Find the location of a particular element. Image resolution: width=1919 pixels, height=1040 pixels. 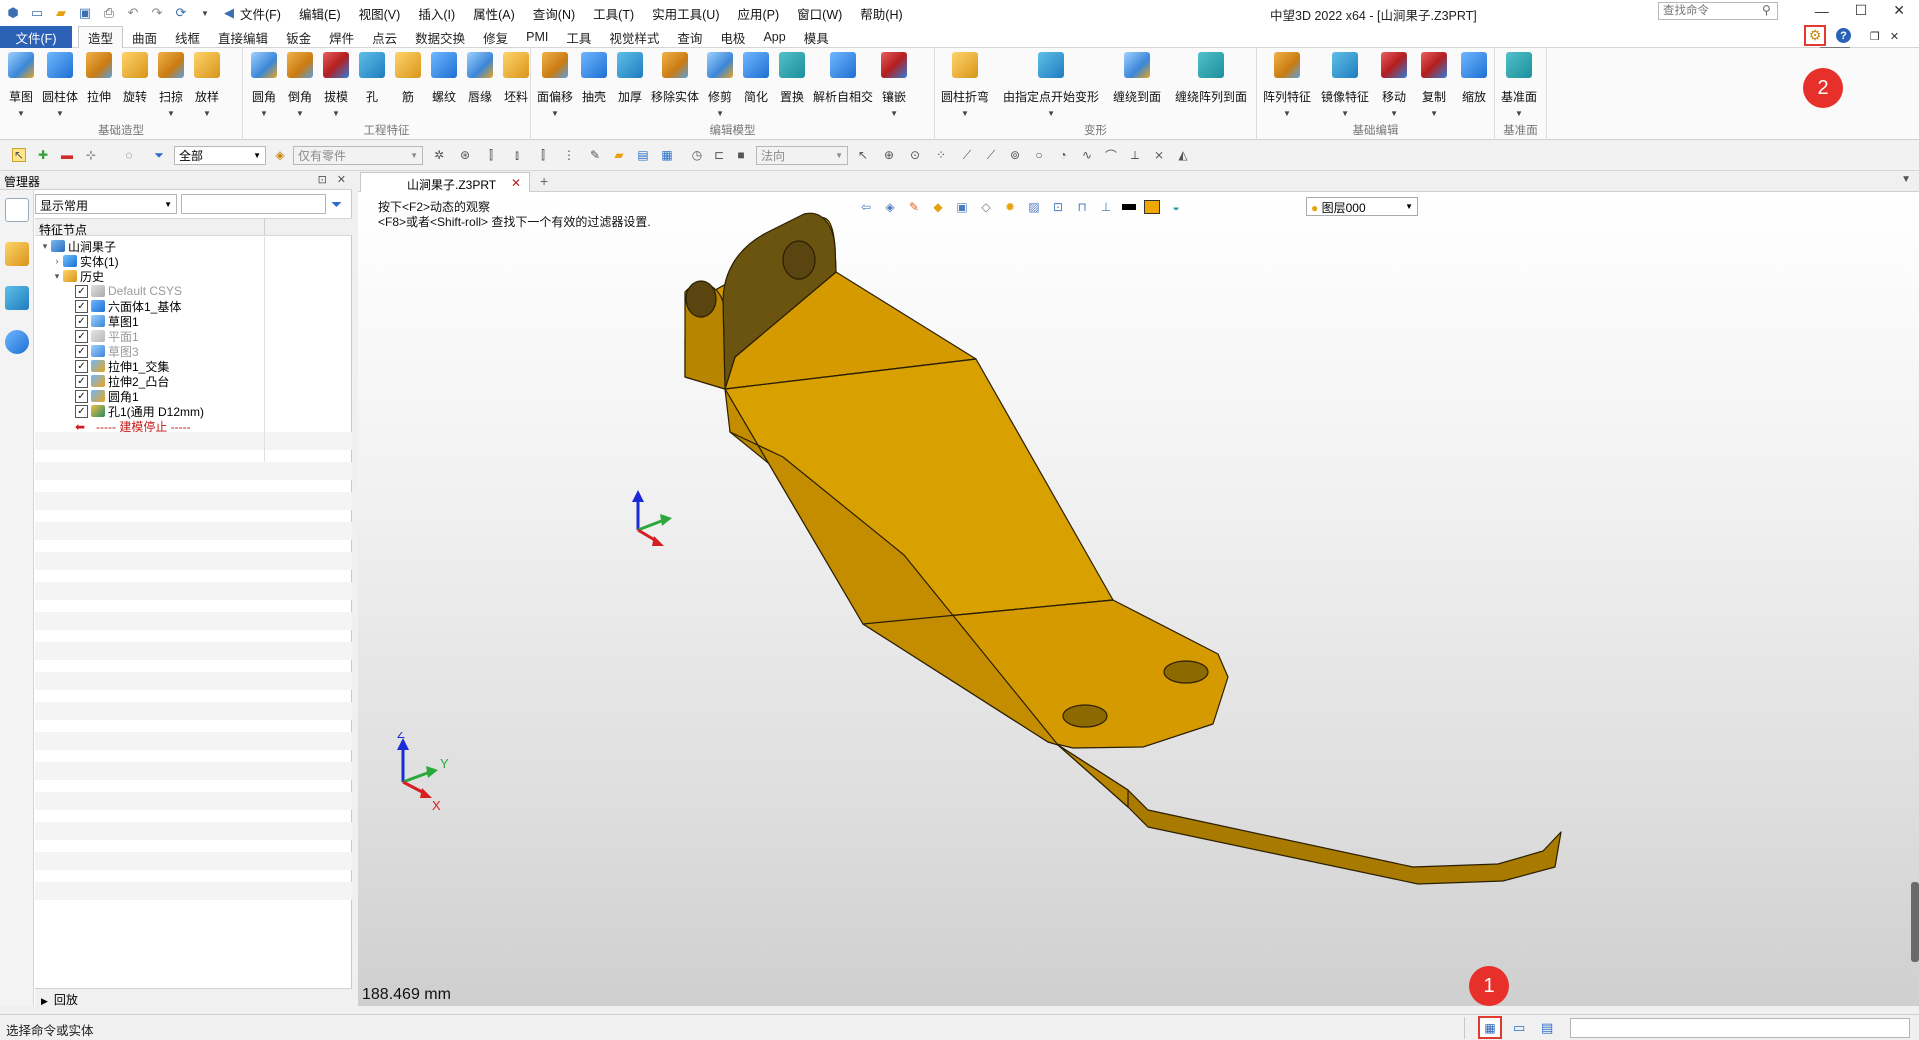

stock-button: 坯料 is located at coordinates (516, 84).